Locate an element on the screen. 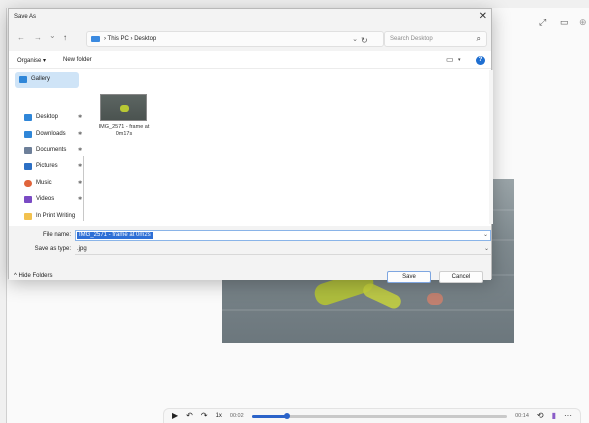 This screenshot has width=589, height=423. folder-icon is located at coordinates (28, 216).